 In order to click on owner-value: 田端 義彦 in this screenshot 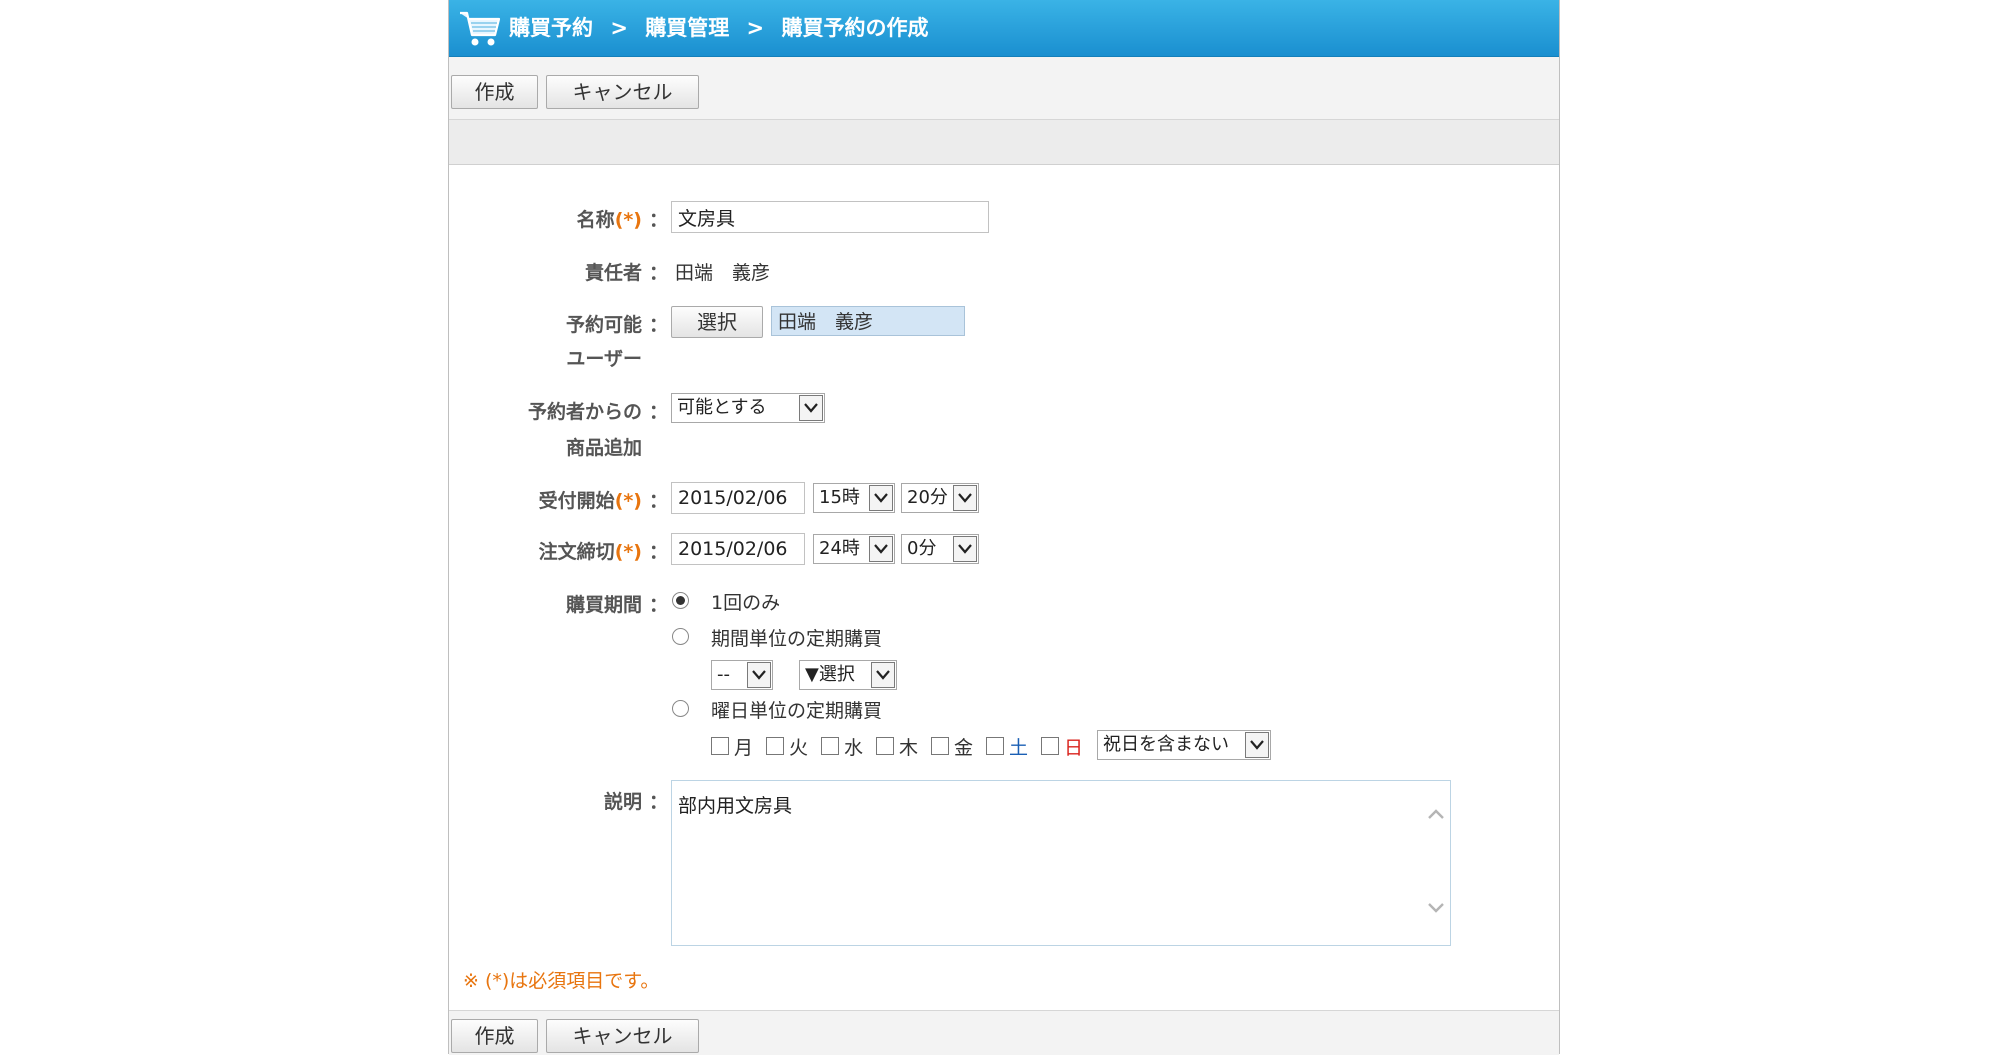, I will do `click(723, 273)`.